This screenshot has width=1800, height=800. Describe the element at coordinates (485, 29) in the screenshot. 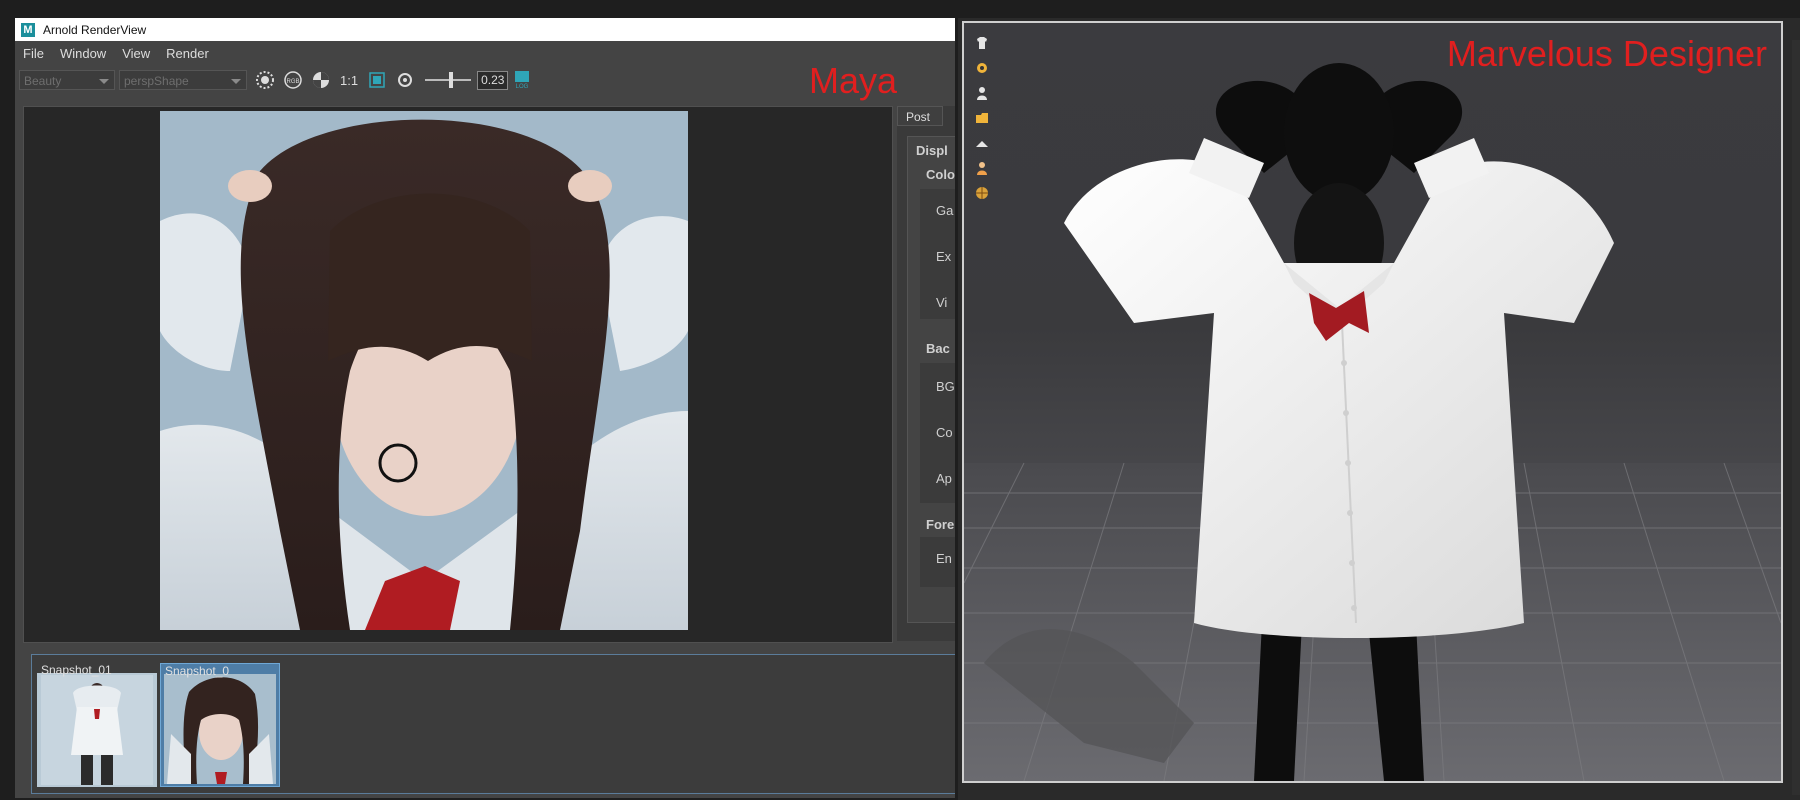

I see `title-bar: M Arnold RenderView` at that location.